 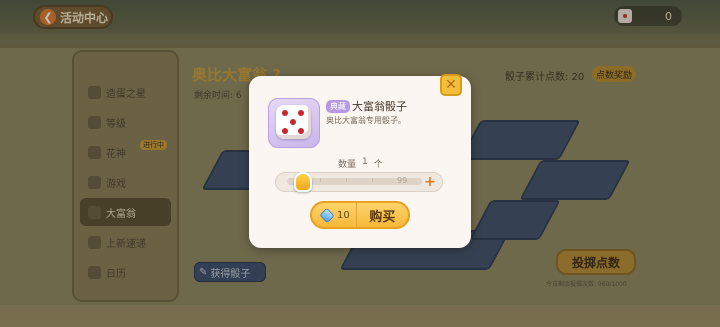 What do you see at coordinates (378, 165) in the screenshot?
I see `quantity-unit: 个` at bounding box center [378, 165].